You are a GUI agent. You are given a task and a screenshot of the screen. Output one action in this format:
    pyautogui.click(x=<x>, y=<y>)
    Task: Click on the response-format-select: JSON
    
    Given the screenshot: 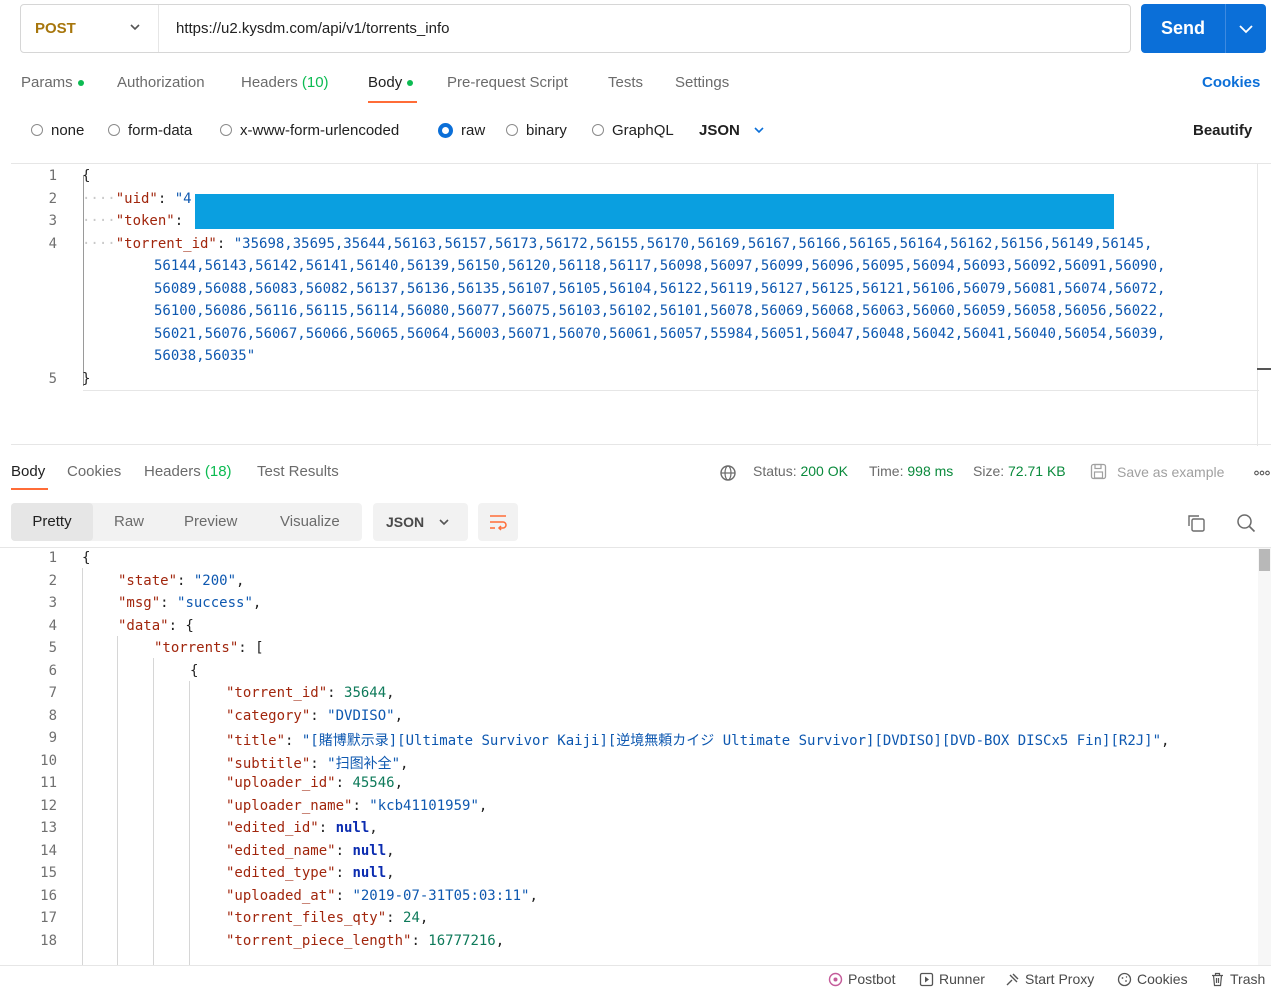 What is the action you would take?
    pyautogui.click(x=420, y=522)
    